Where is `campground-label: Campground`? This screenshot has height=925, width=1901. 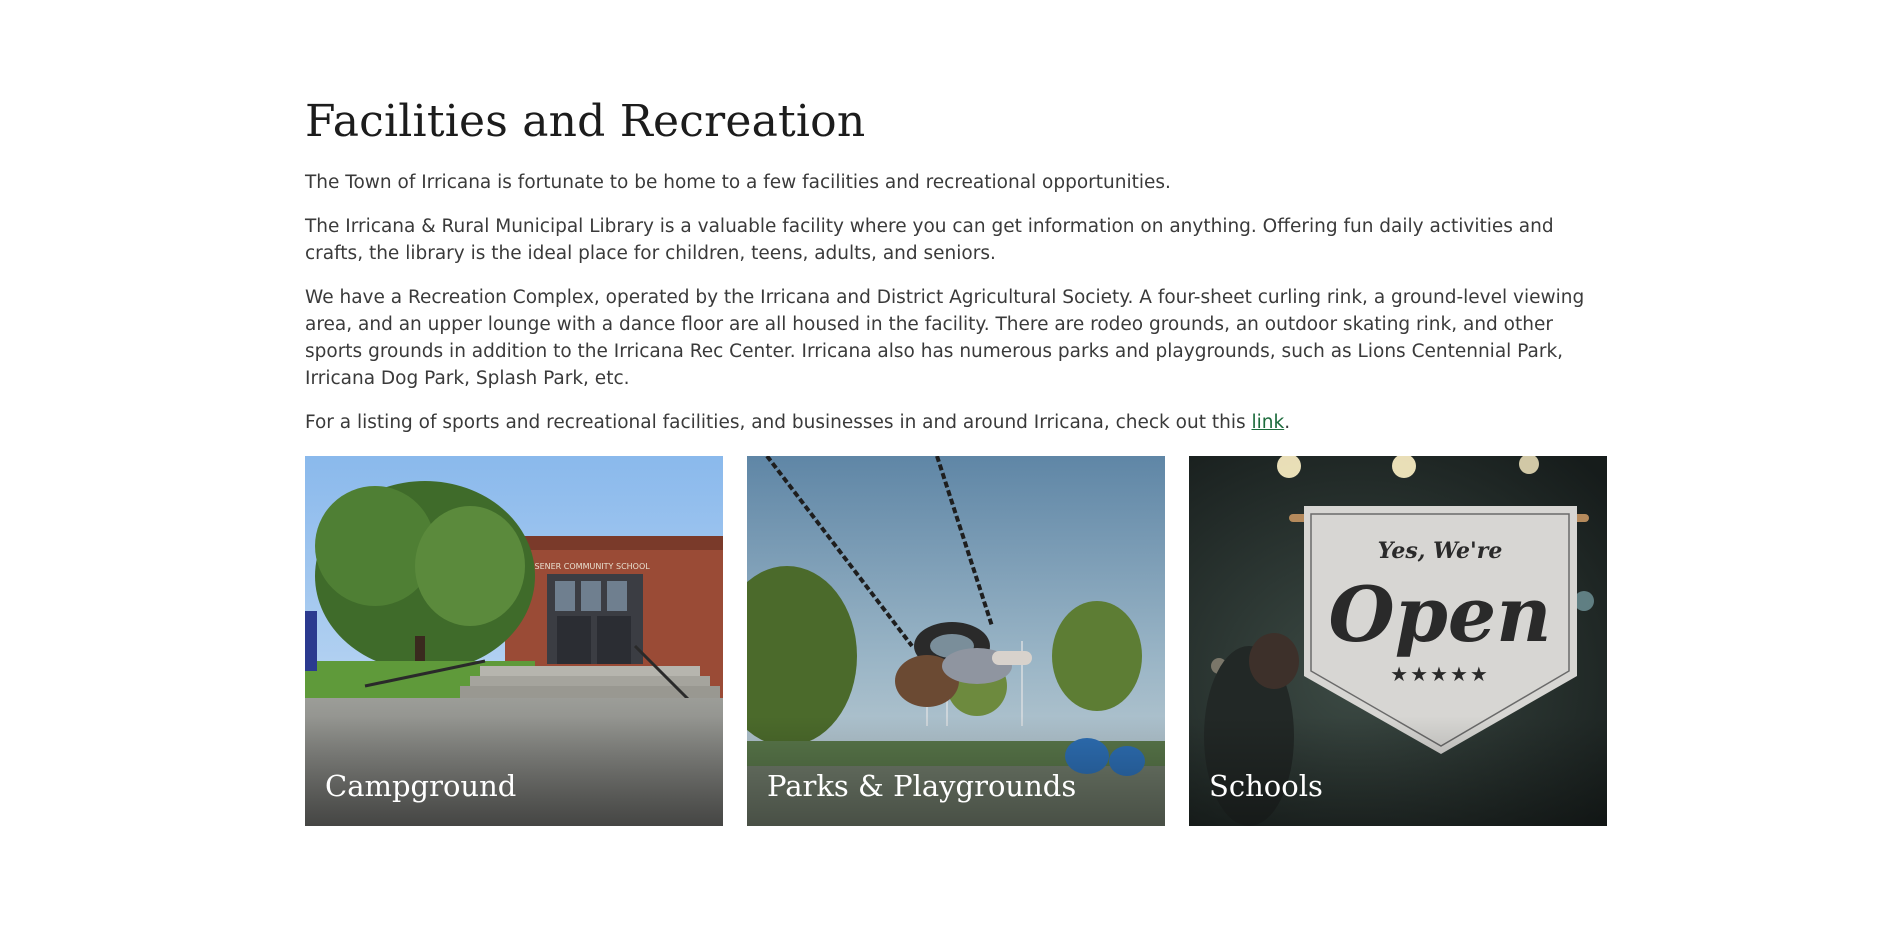 campground-label: Campground is located at coordinates (421, 786).